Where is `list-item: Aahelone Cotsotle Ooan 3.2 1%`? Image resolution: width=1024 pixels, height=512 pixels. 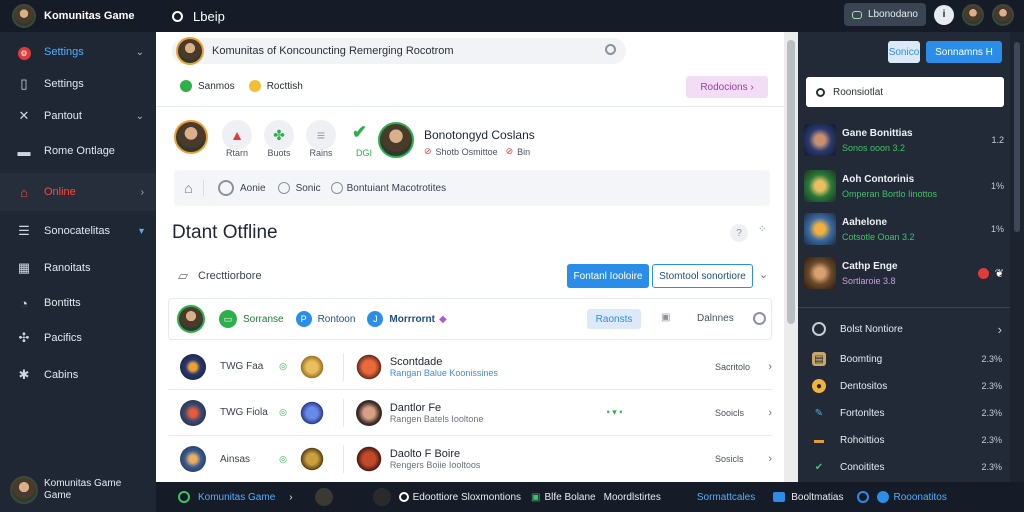
list-item: Aahelone Cotsotle Ooan 3.2 1% is located at coordinates (904, 229).